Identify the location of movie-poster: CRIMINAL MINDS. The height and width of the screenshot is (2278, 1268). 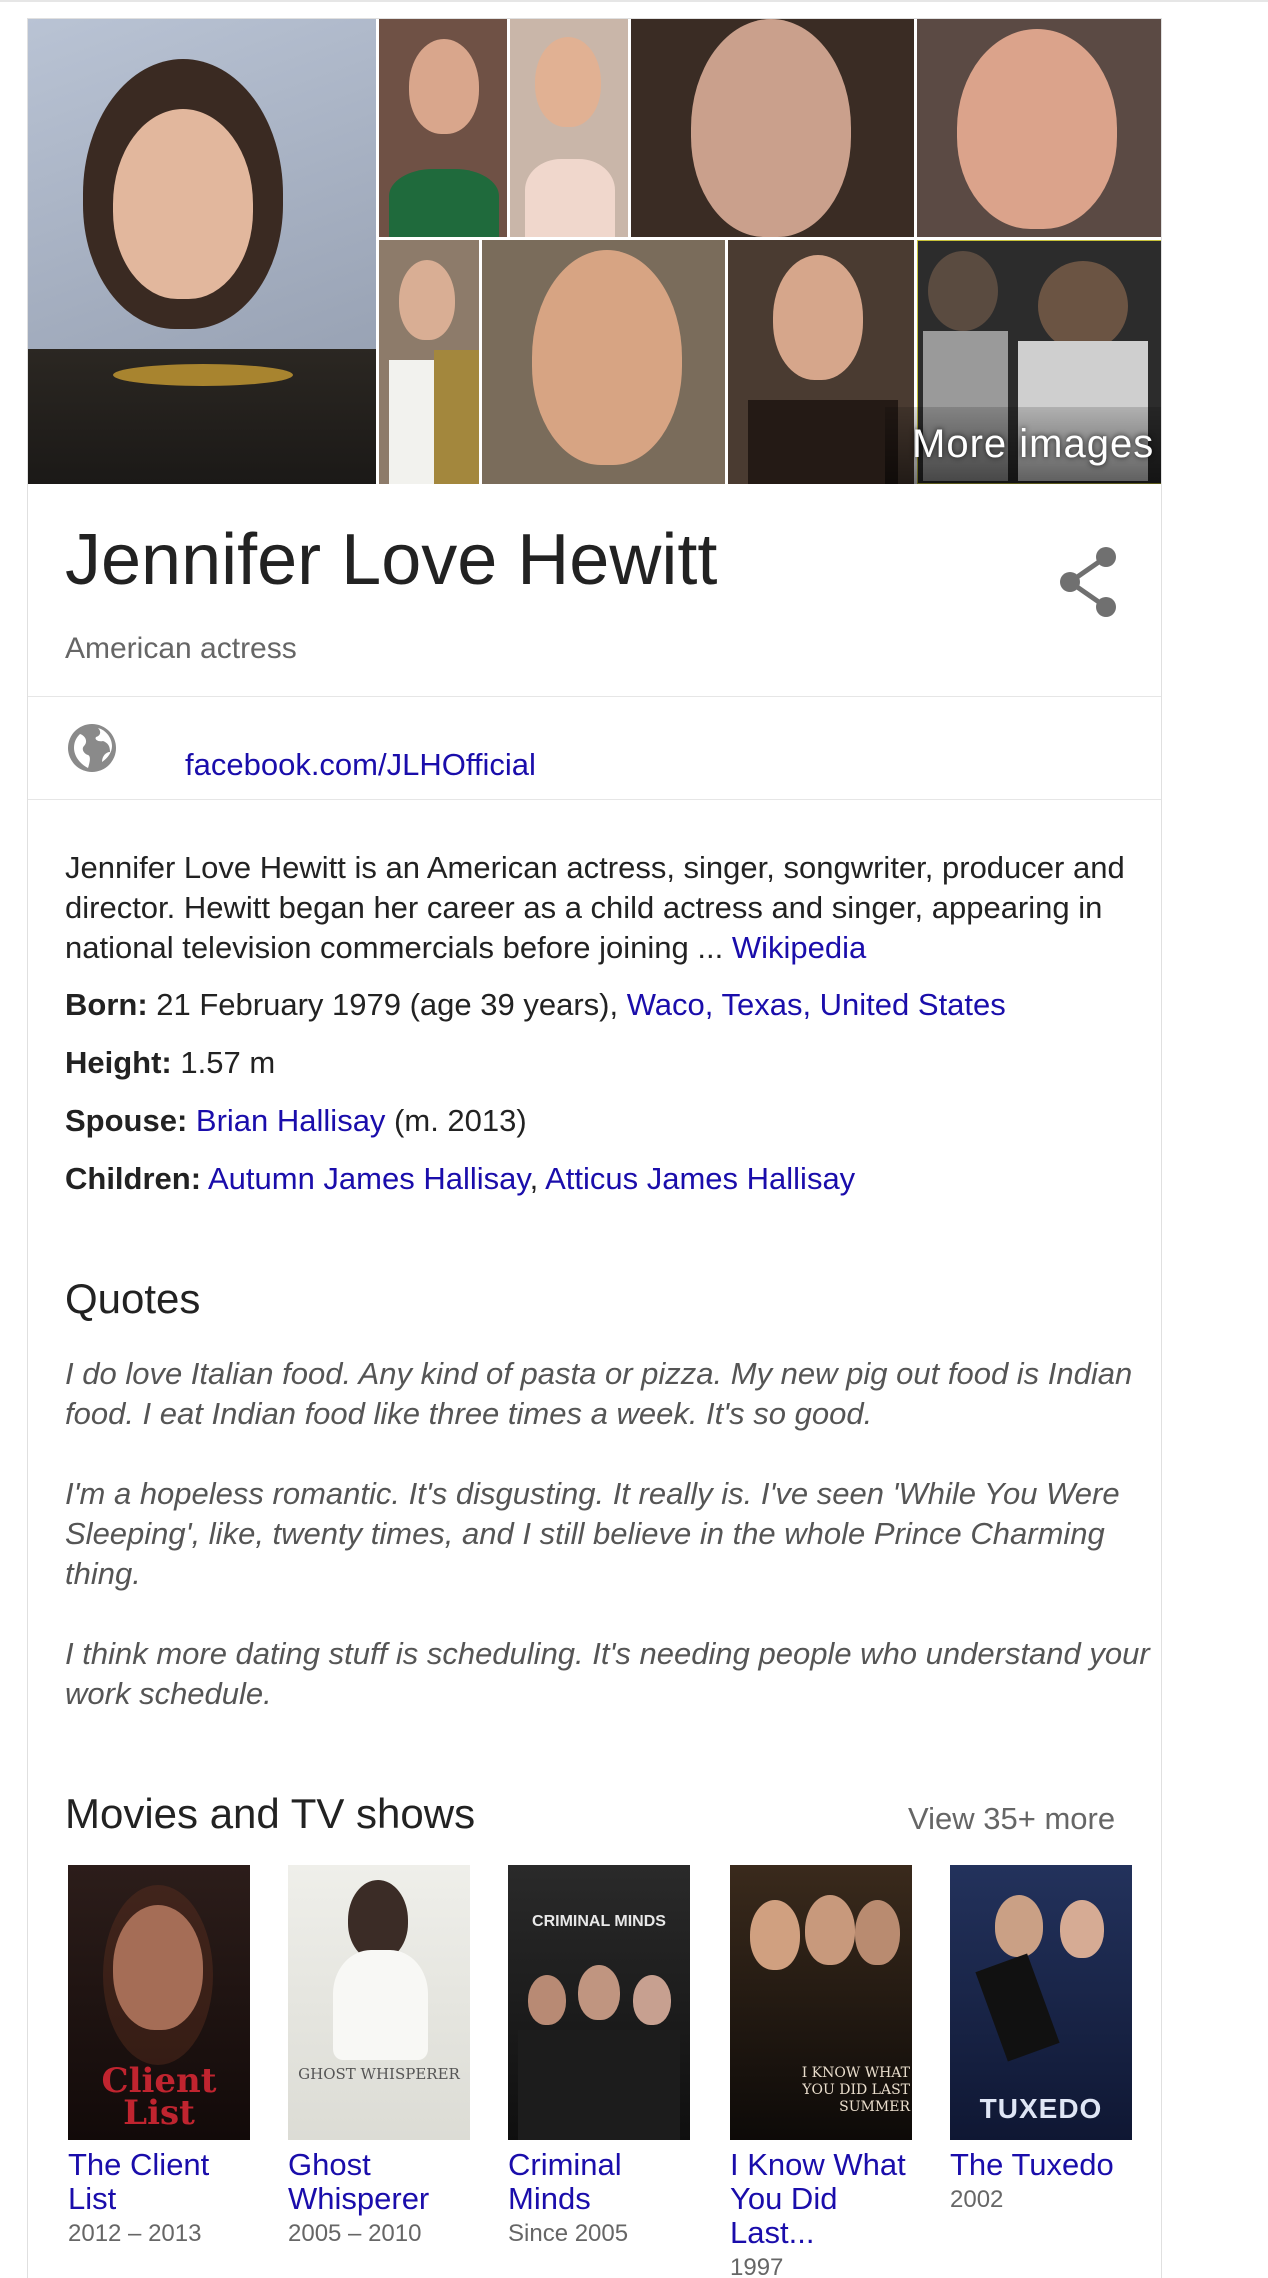
(599, 2002).